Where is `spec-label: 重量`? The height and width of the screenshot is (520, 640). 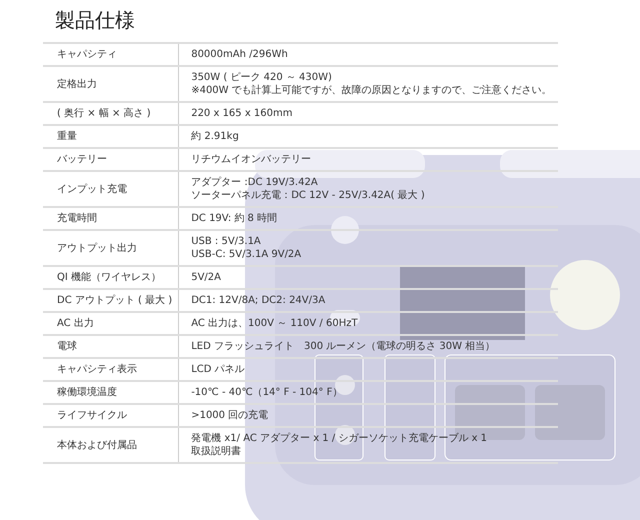 spec-label: 重量 is located at coordinates (67, 136).